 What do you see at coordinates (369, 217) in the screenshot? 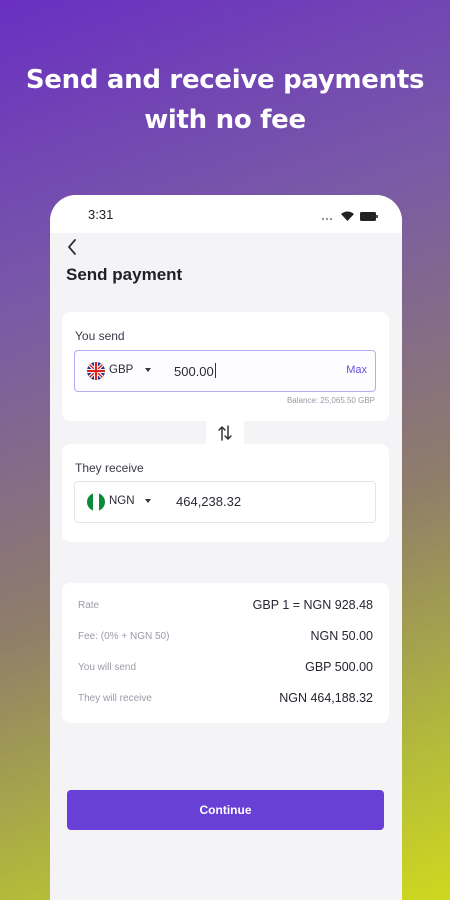
I see `battery-icon` at bounding box center [369, 217].